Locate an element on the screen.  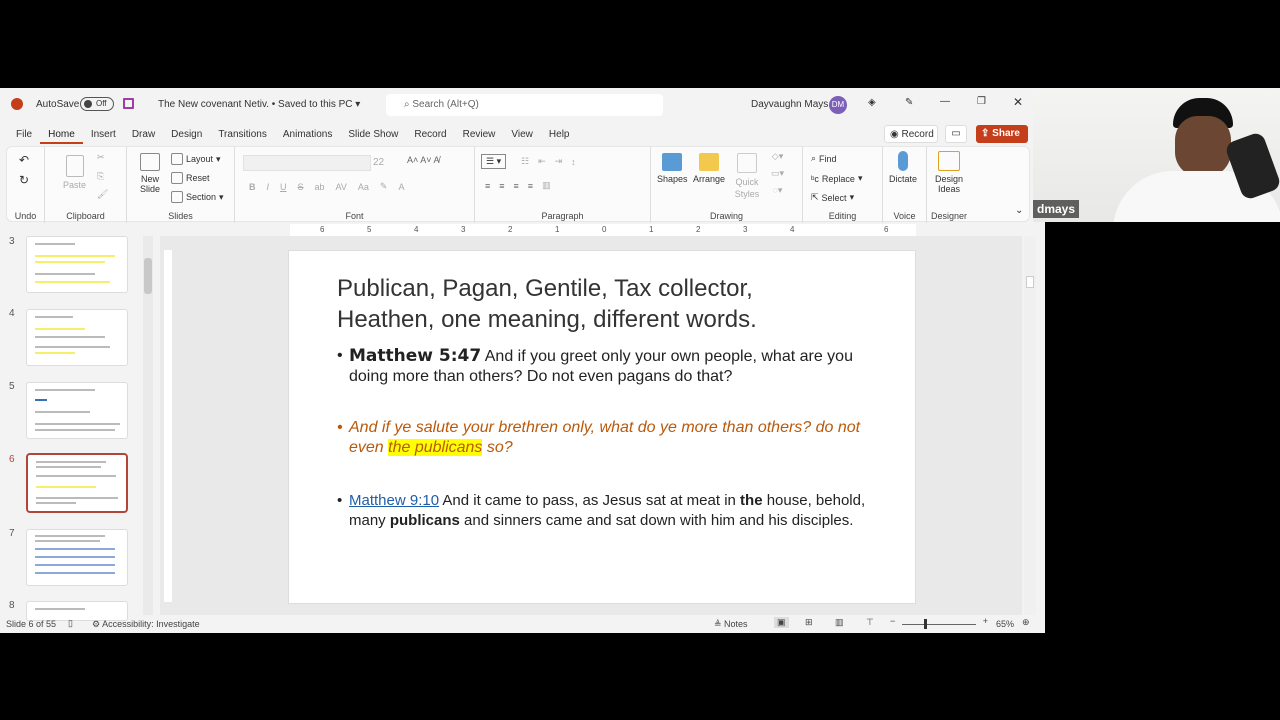
shapes-button: Shapes is located at coordinates (672, 168).